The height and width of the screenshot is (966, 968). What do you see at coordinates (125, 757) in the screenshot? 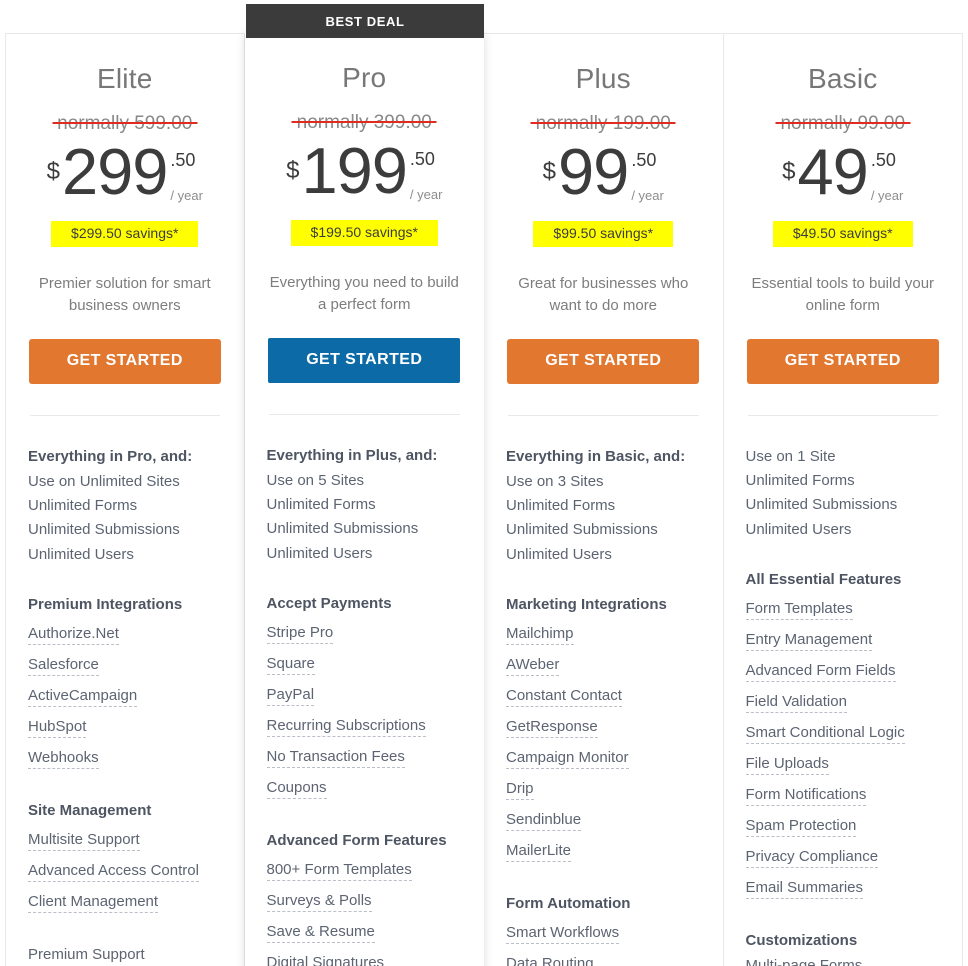
I see `feature-item-link: Webhooks` at bounding box center [125, 757].